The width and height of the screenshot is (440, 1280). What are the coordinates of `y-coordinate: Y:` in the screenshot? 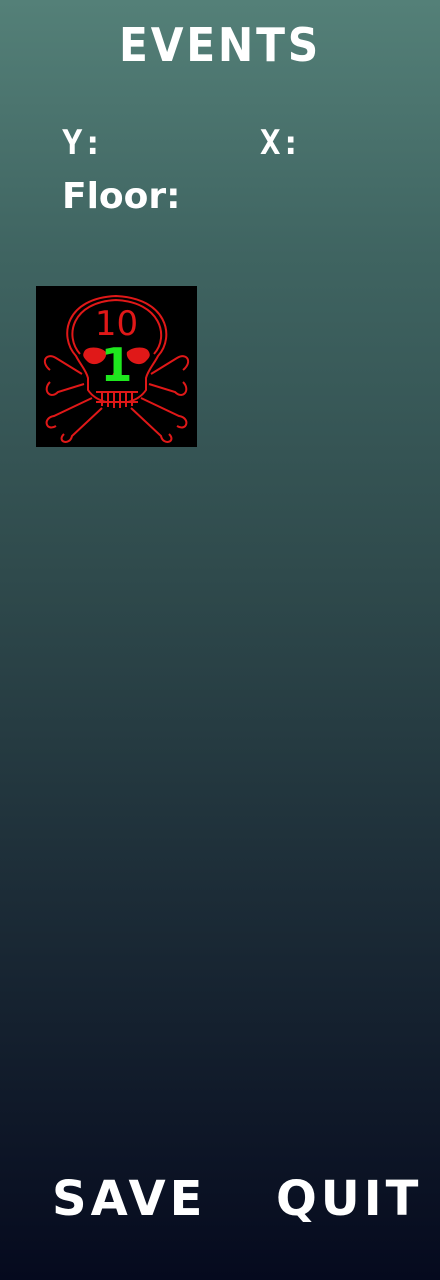 It's located at (85, 143).